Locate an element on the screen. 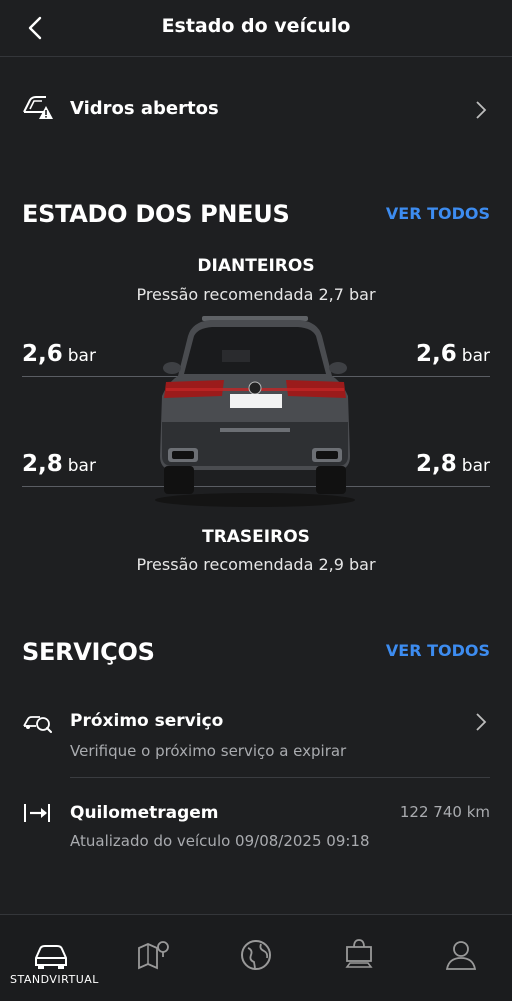  front-right-pressure: 2,6 bar is located at coordinates (453, 354).